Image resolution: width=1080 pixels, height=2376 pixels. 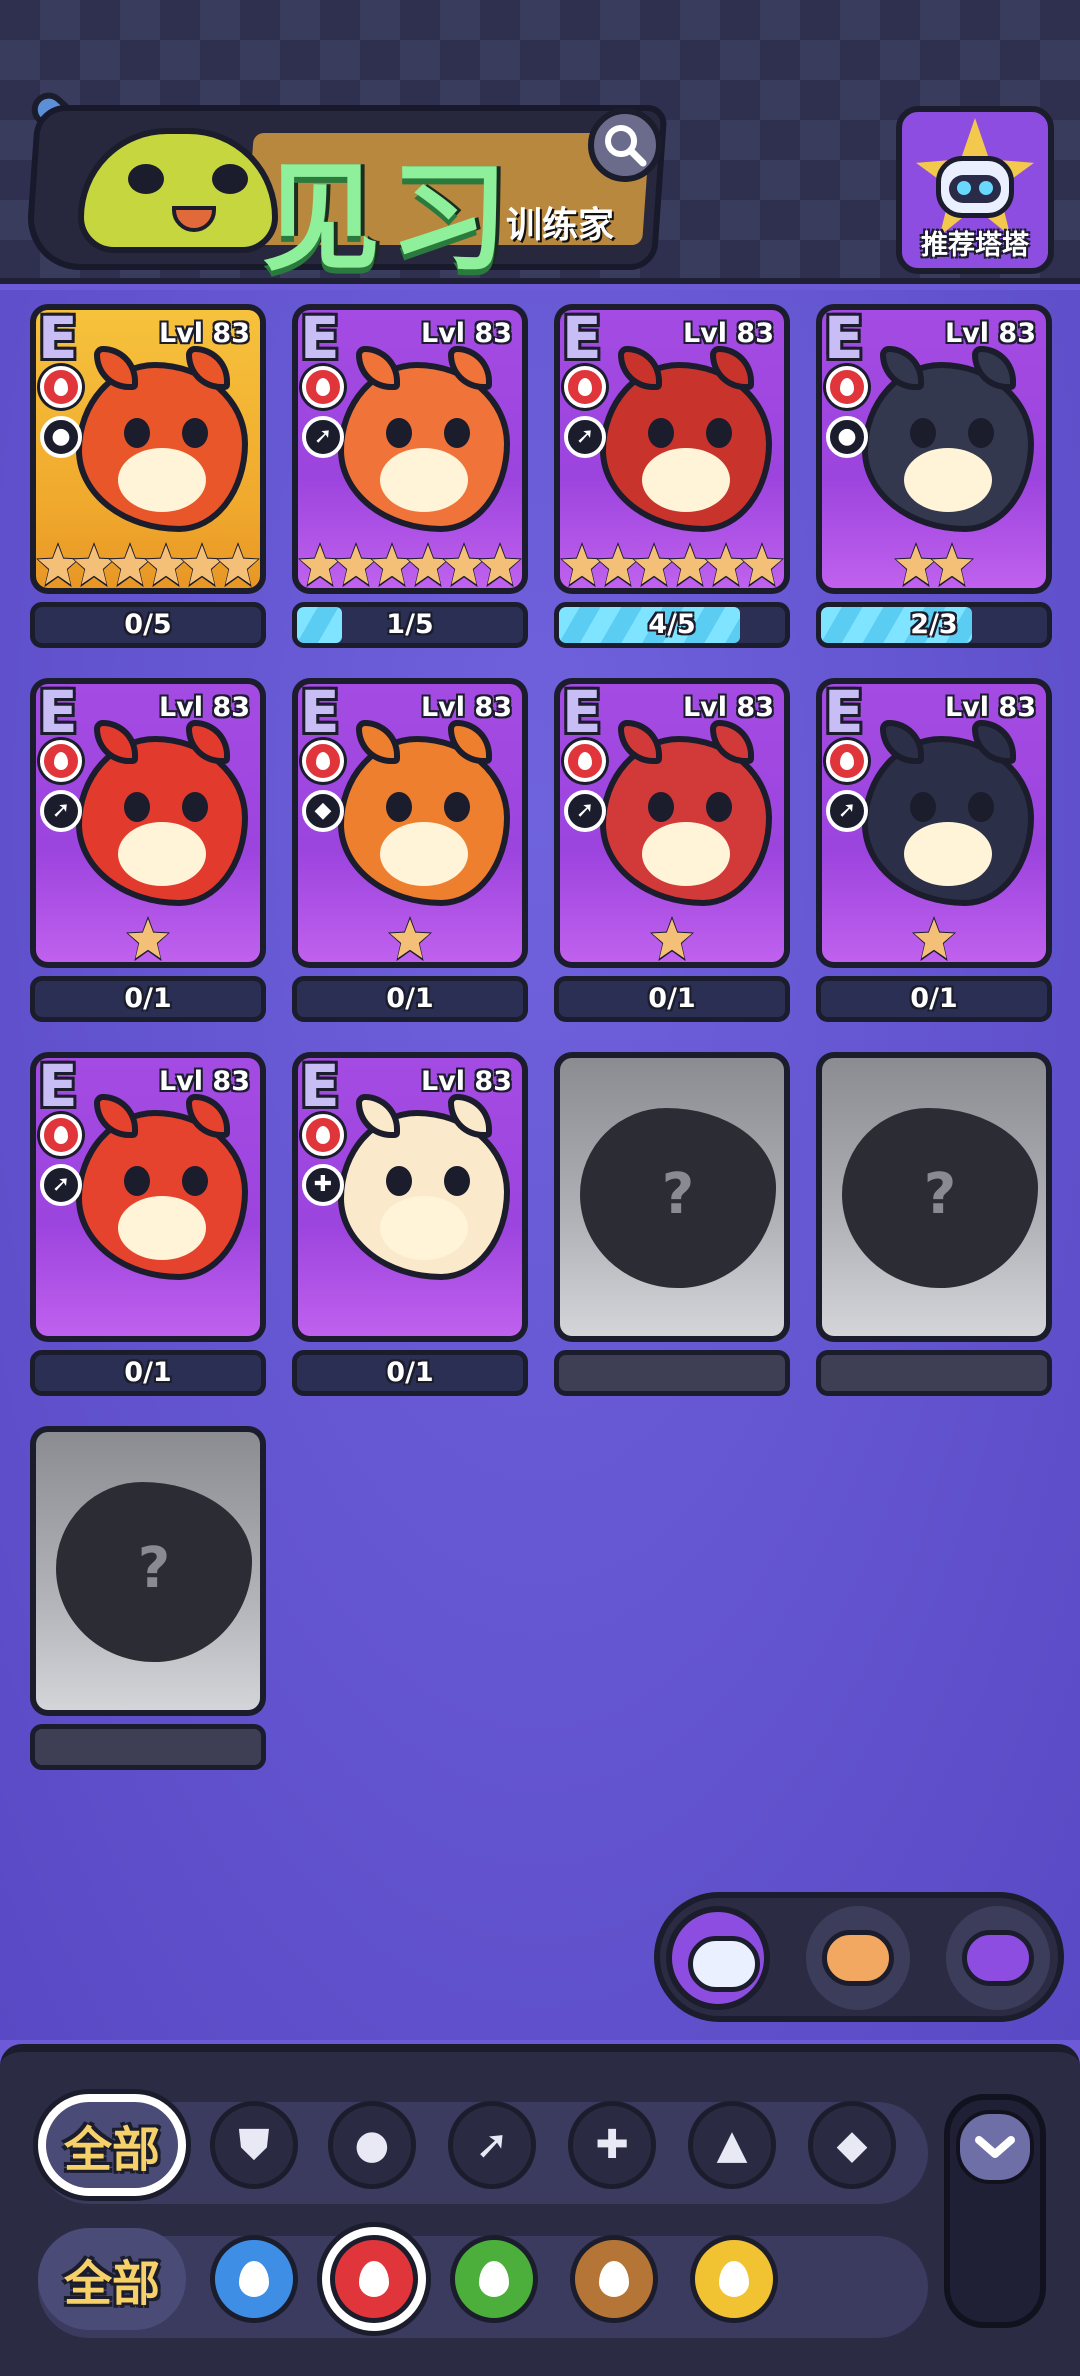 I want to click on toggle-knob, so click(x=995, y=2147).